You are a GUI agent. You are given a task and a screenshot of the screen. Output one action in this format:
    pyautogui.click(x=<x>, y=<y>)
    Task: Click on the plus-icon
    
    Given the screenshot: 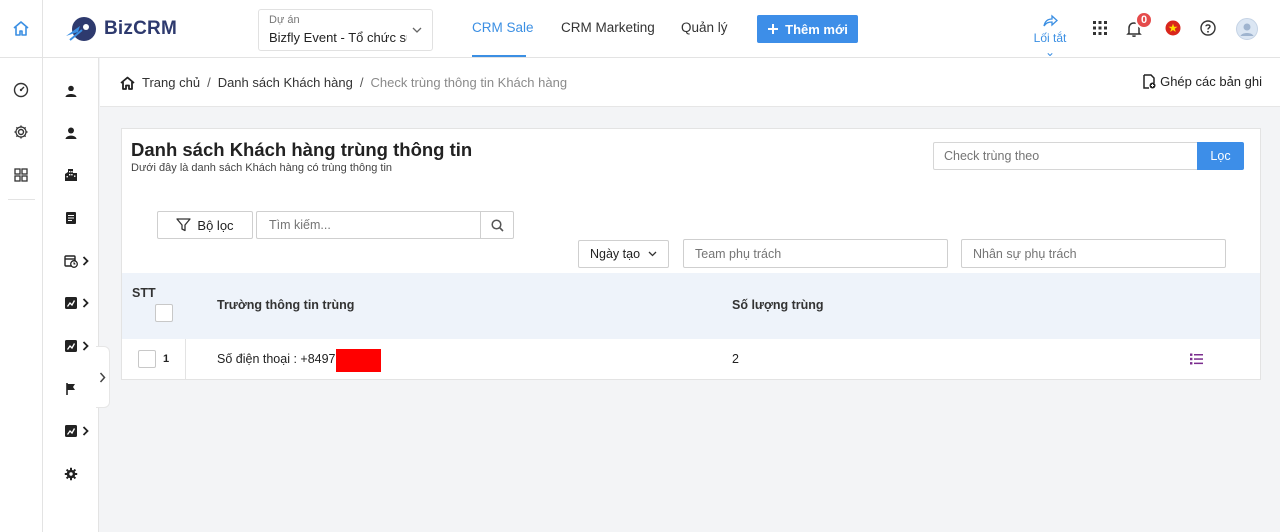 What is the action you would take?
    pyautogui.click(x=773, y=29)
    